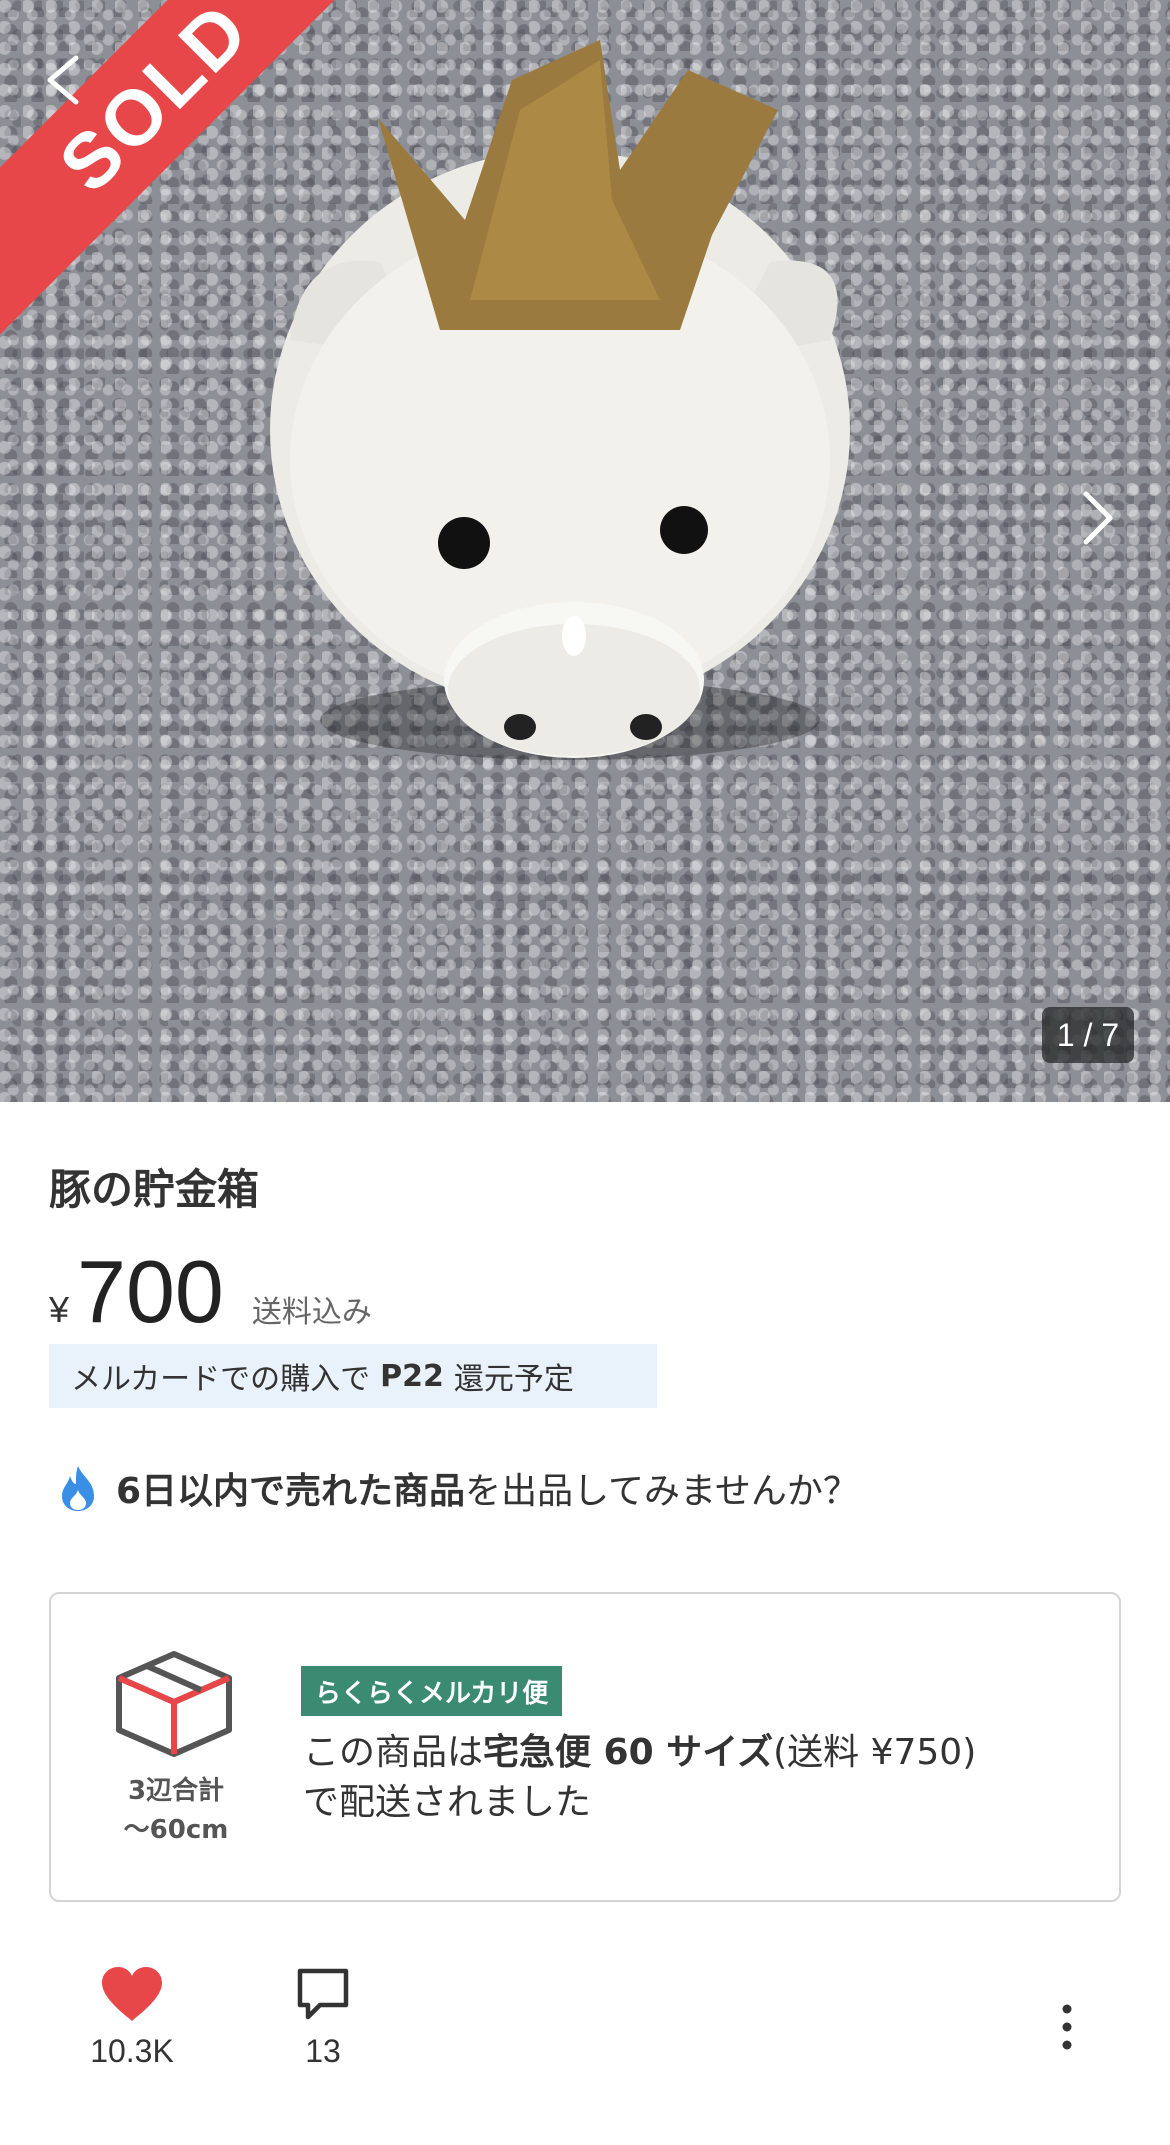  I want to click on heart-icon, so click(132, 1994).